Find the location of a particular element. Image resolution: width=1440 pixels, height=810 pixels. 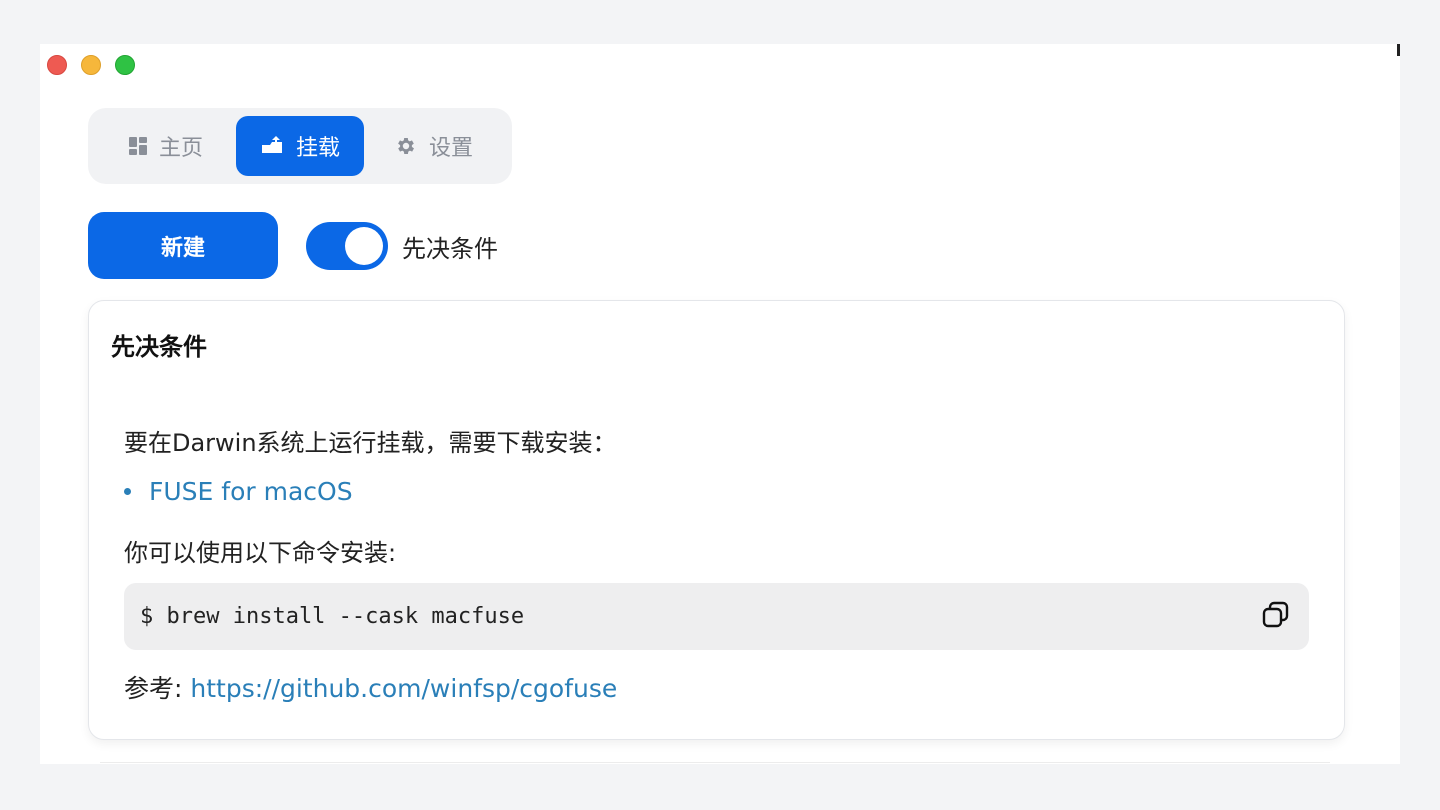

intro-text: 要在Darwin系统上运行挂载，需要下载安装： is located at coordinates (370, 443).